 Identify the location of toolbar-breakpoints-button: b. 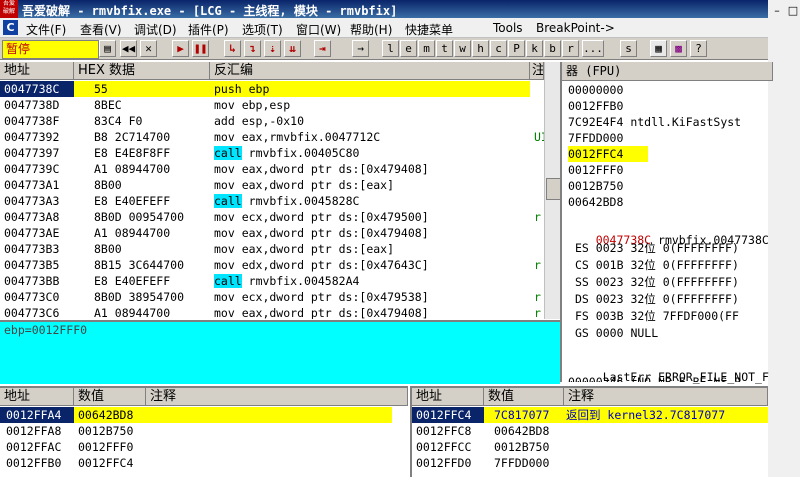
(552, 48).